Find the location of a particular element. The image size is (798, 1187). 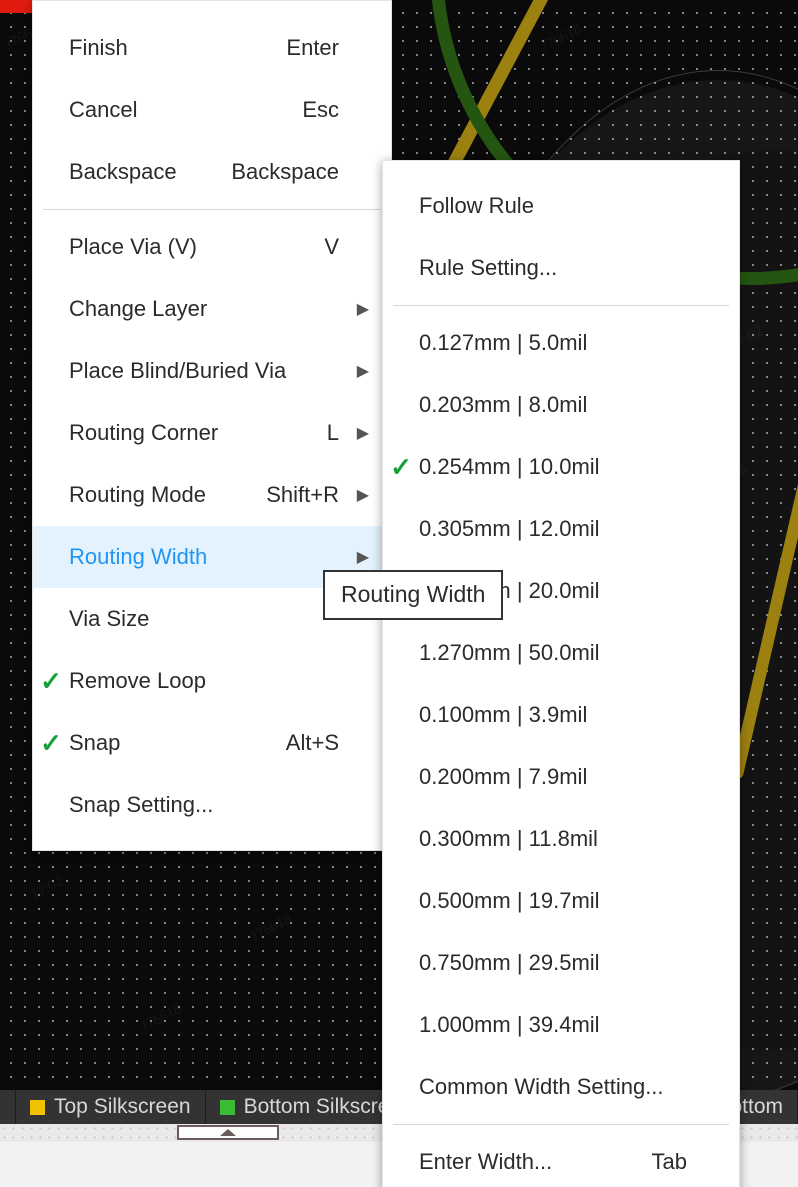

routing-width-tooltip: Routing Width is located at coordinates (413, 595).